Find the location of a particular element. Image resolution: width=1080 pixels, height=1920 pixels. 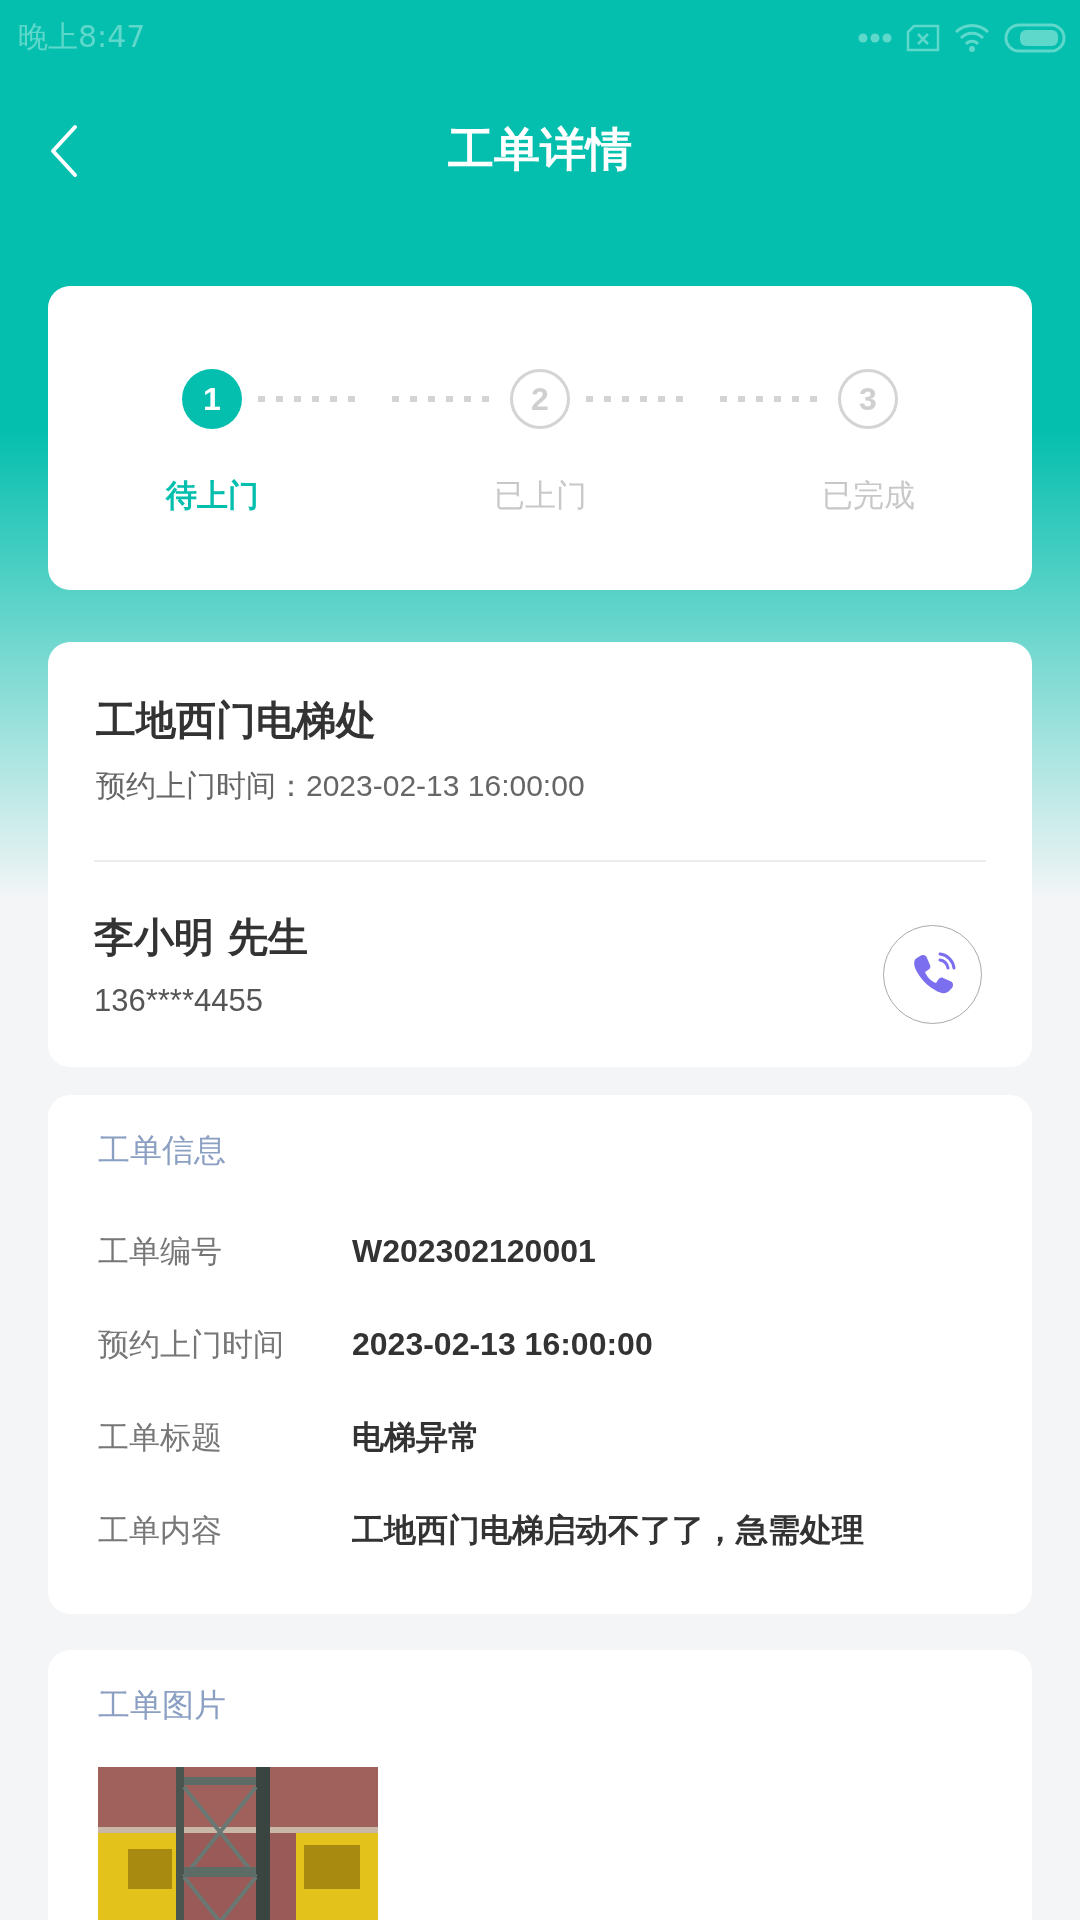

field-value: 工地西门电梯启动不了了，急需处理 is located at coordinates (608, 1530).